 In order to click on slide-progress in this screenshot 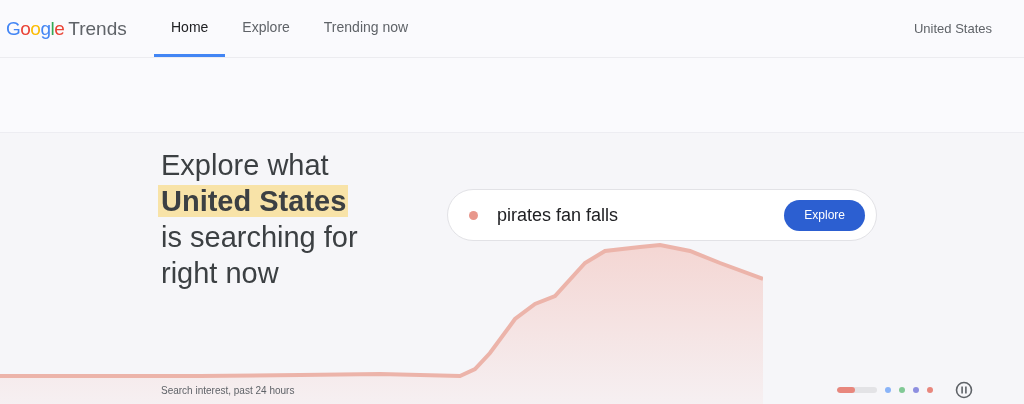, I will do `click(857, 390)`.